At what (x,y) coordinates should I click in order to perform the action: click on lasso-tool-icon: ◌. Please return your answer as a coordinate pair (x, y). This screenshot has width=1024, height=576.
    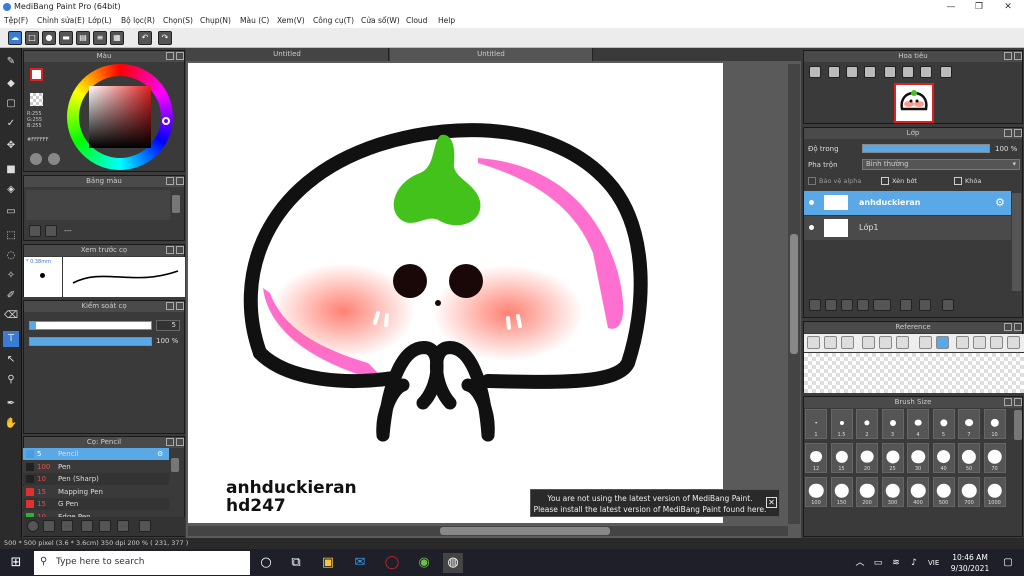
    Looking at the image, I should click on (11, 256).